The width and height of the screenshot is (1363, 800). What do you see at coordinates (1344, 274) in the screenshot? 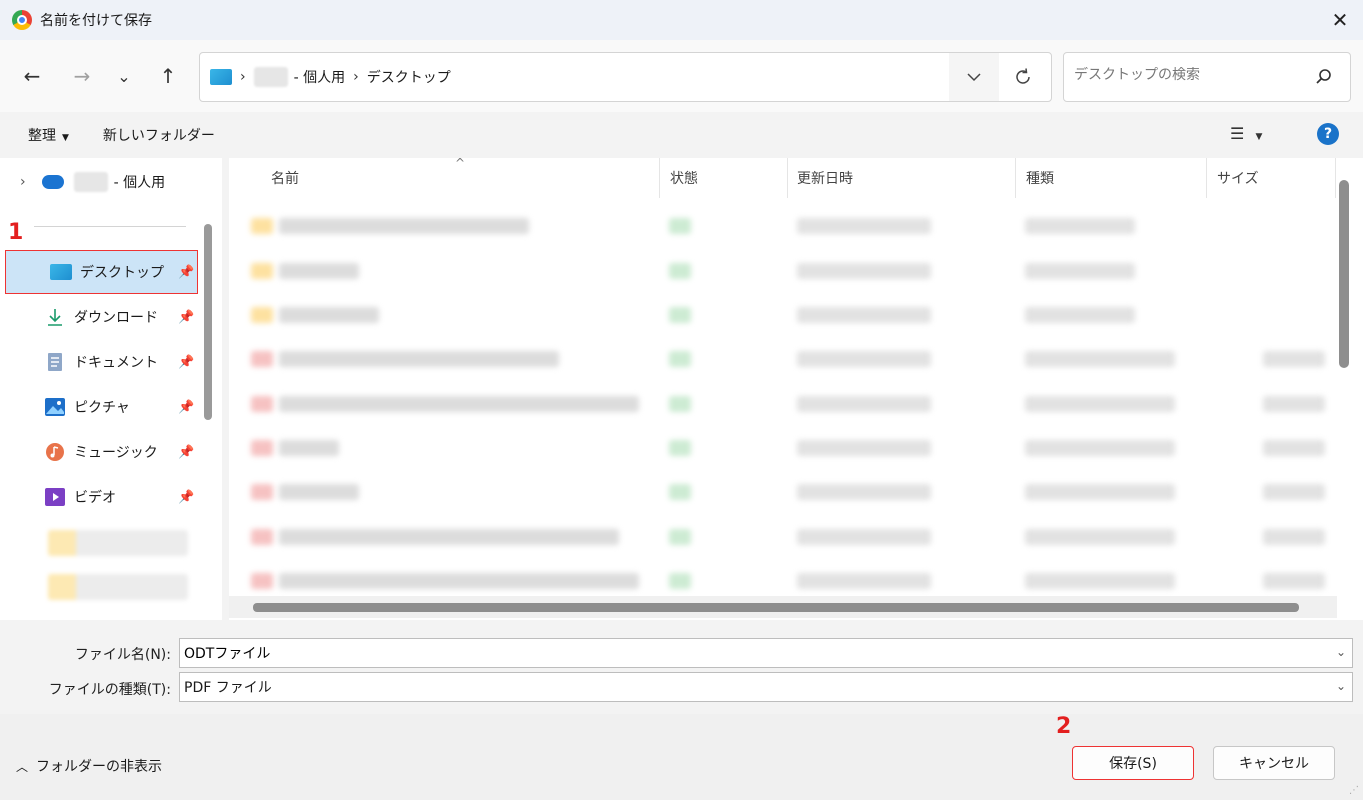
I see `vertical-scrollbar` at bounding box center [1344, 274].